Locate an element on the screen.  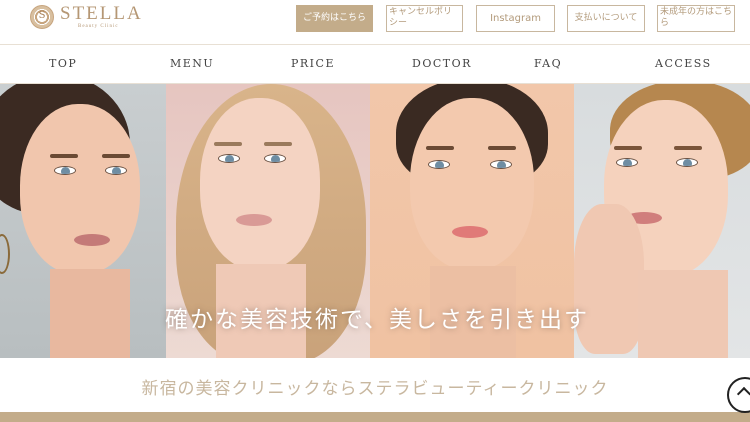
main-nav: TOP MENU PRICE DOCTOR FAQ ACCESS is located at coordinates (375, 64).